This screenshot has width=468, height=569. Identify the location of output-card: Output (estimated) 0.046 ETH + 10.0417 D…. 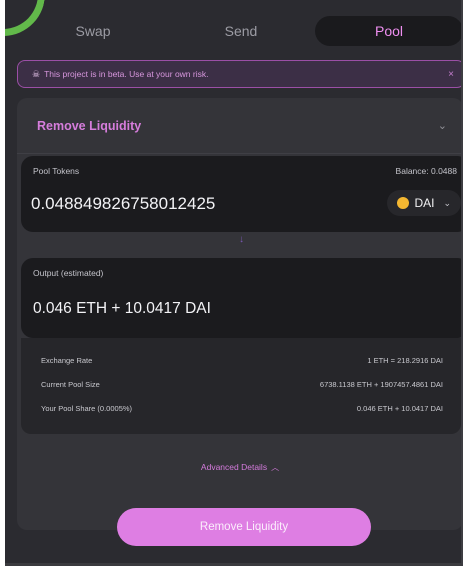
(241, 298).